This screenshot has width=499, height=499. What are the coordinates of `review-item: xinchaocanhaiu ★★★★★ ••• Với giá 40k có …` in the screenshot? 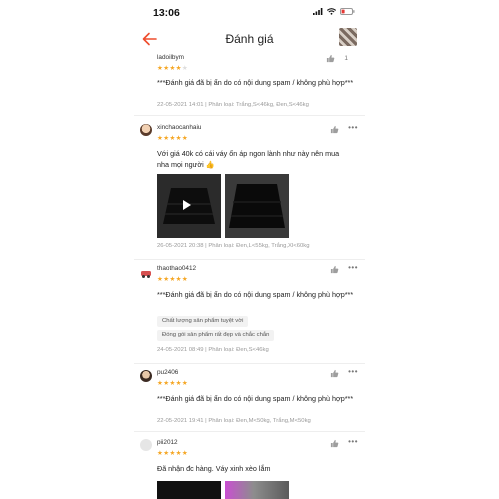 It's located at (249, 188).